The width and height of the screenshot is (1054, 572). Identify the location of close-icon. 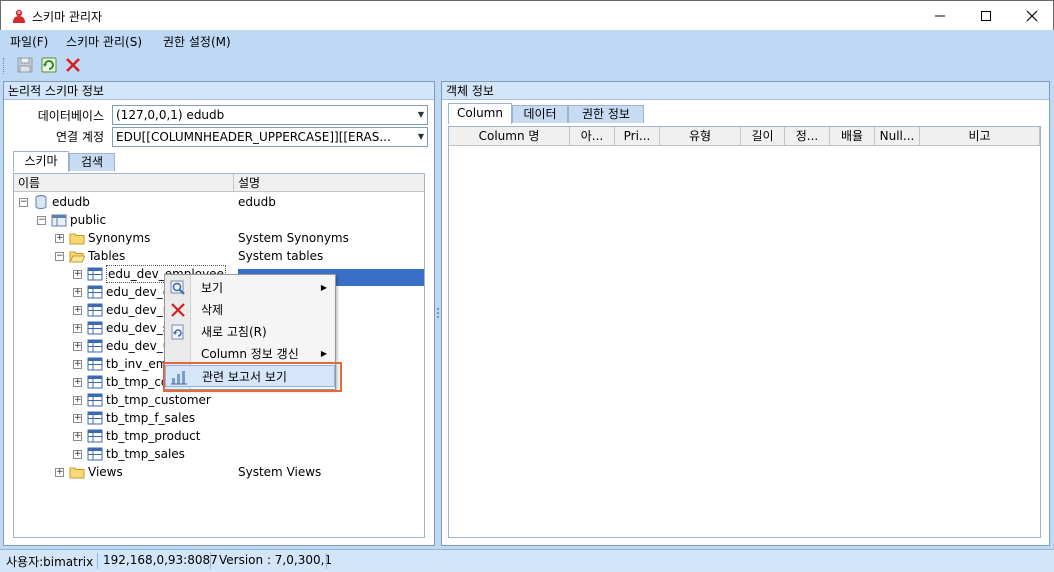
(1032, 15).